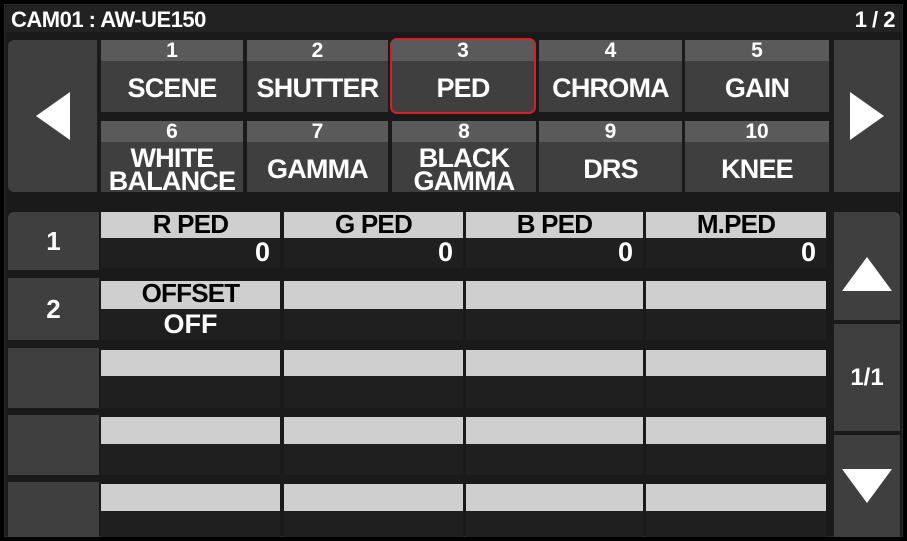 Image resolution: width=907 pixels, height=541 pixels. Describe the element at coordinates (463, 88) in the screenshot. I see `menu-label: PED` at that location.